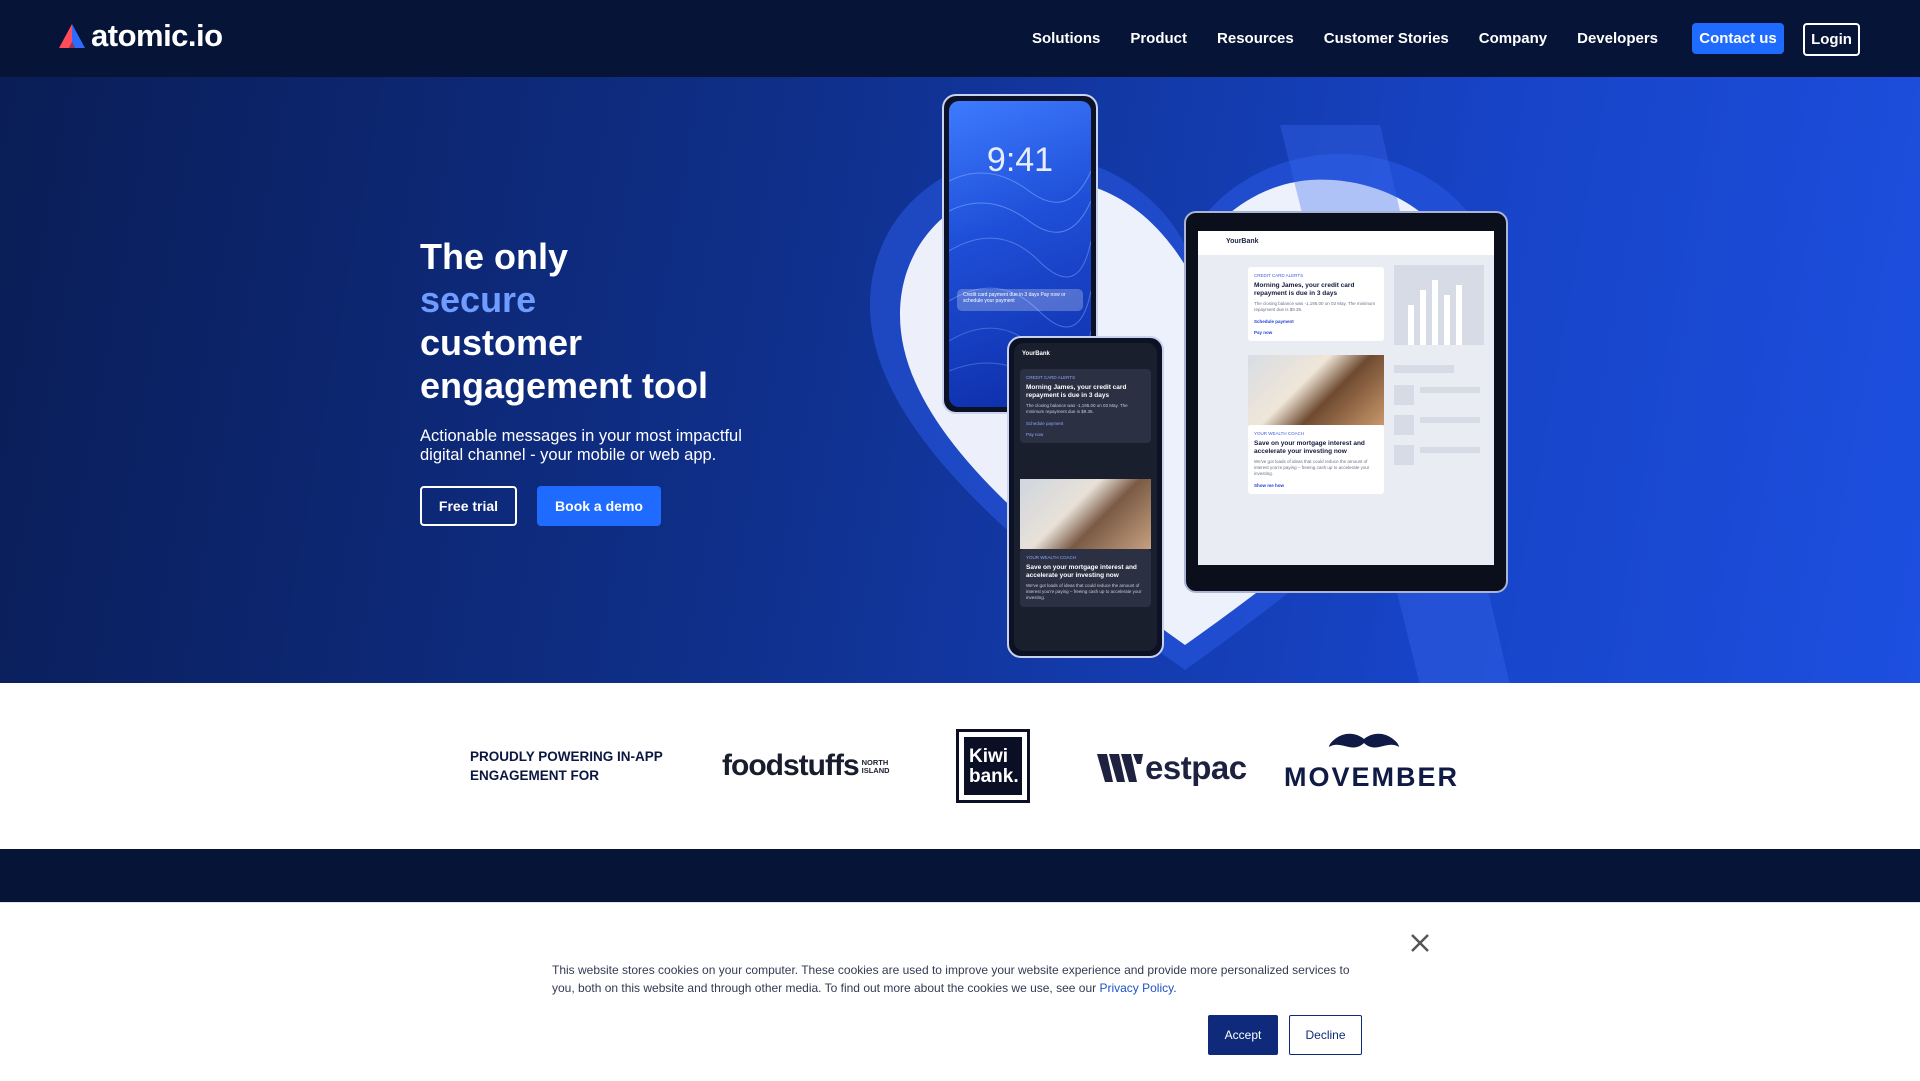 This screenshot has width=1920, height=1081. Describe the element at coordinates (72, 36) in the screenshot. I see `atomic-logo-icon` at that location.